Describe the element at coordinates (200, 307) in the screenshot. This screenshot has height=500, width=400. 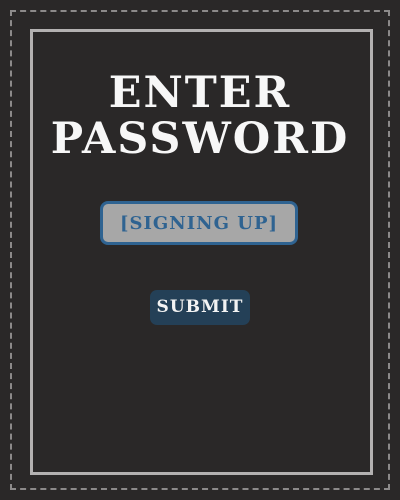
I see `submit-button: SUBMIT` at that location.